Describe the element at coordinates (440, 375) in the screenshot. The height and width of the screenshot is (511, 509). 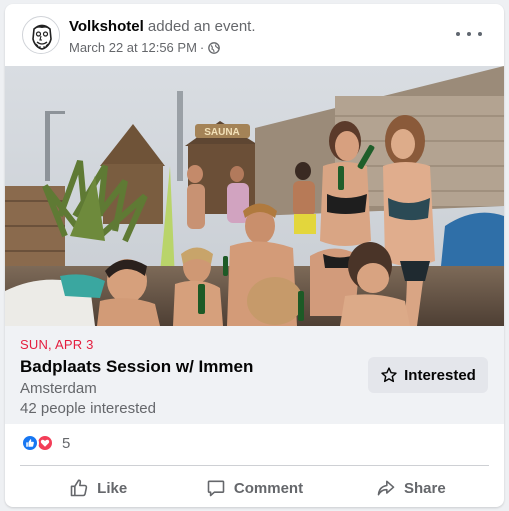
I see `interested-button-label: Interested` at that location.